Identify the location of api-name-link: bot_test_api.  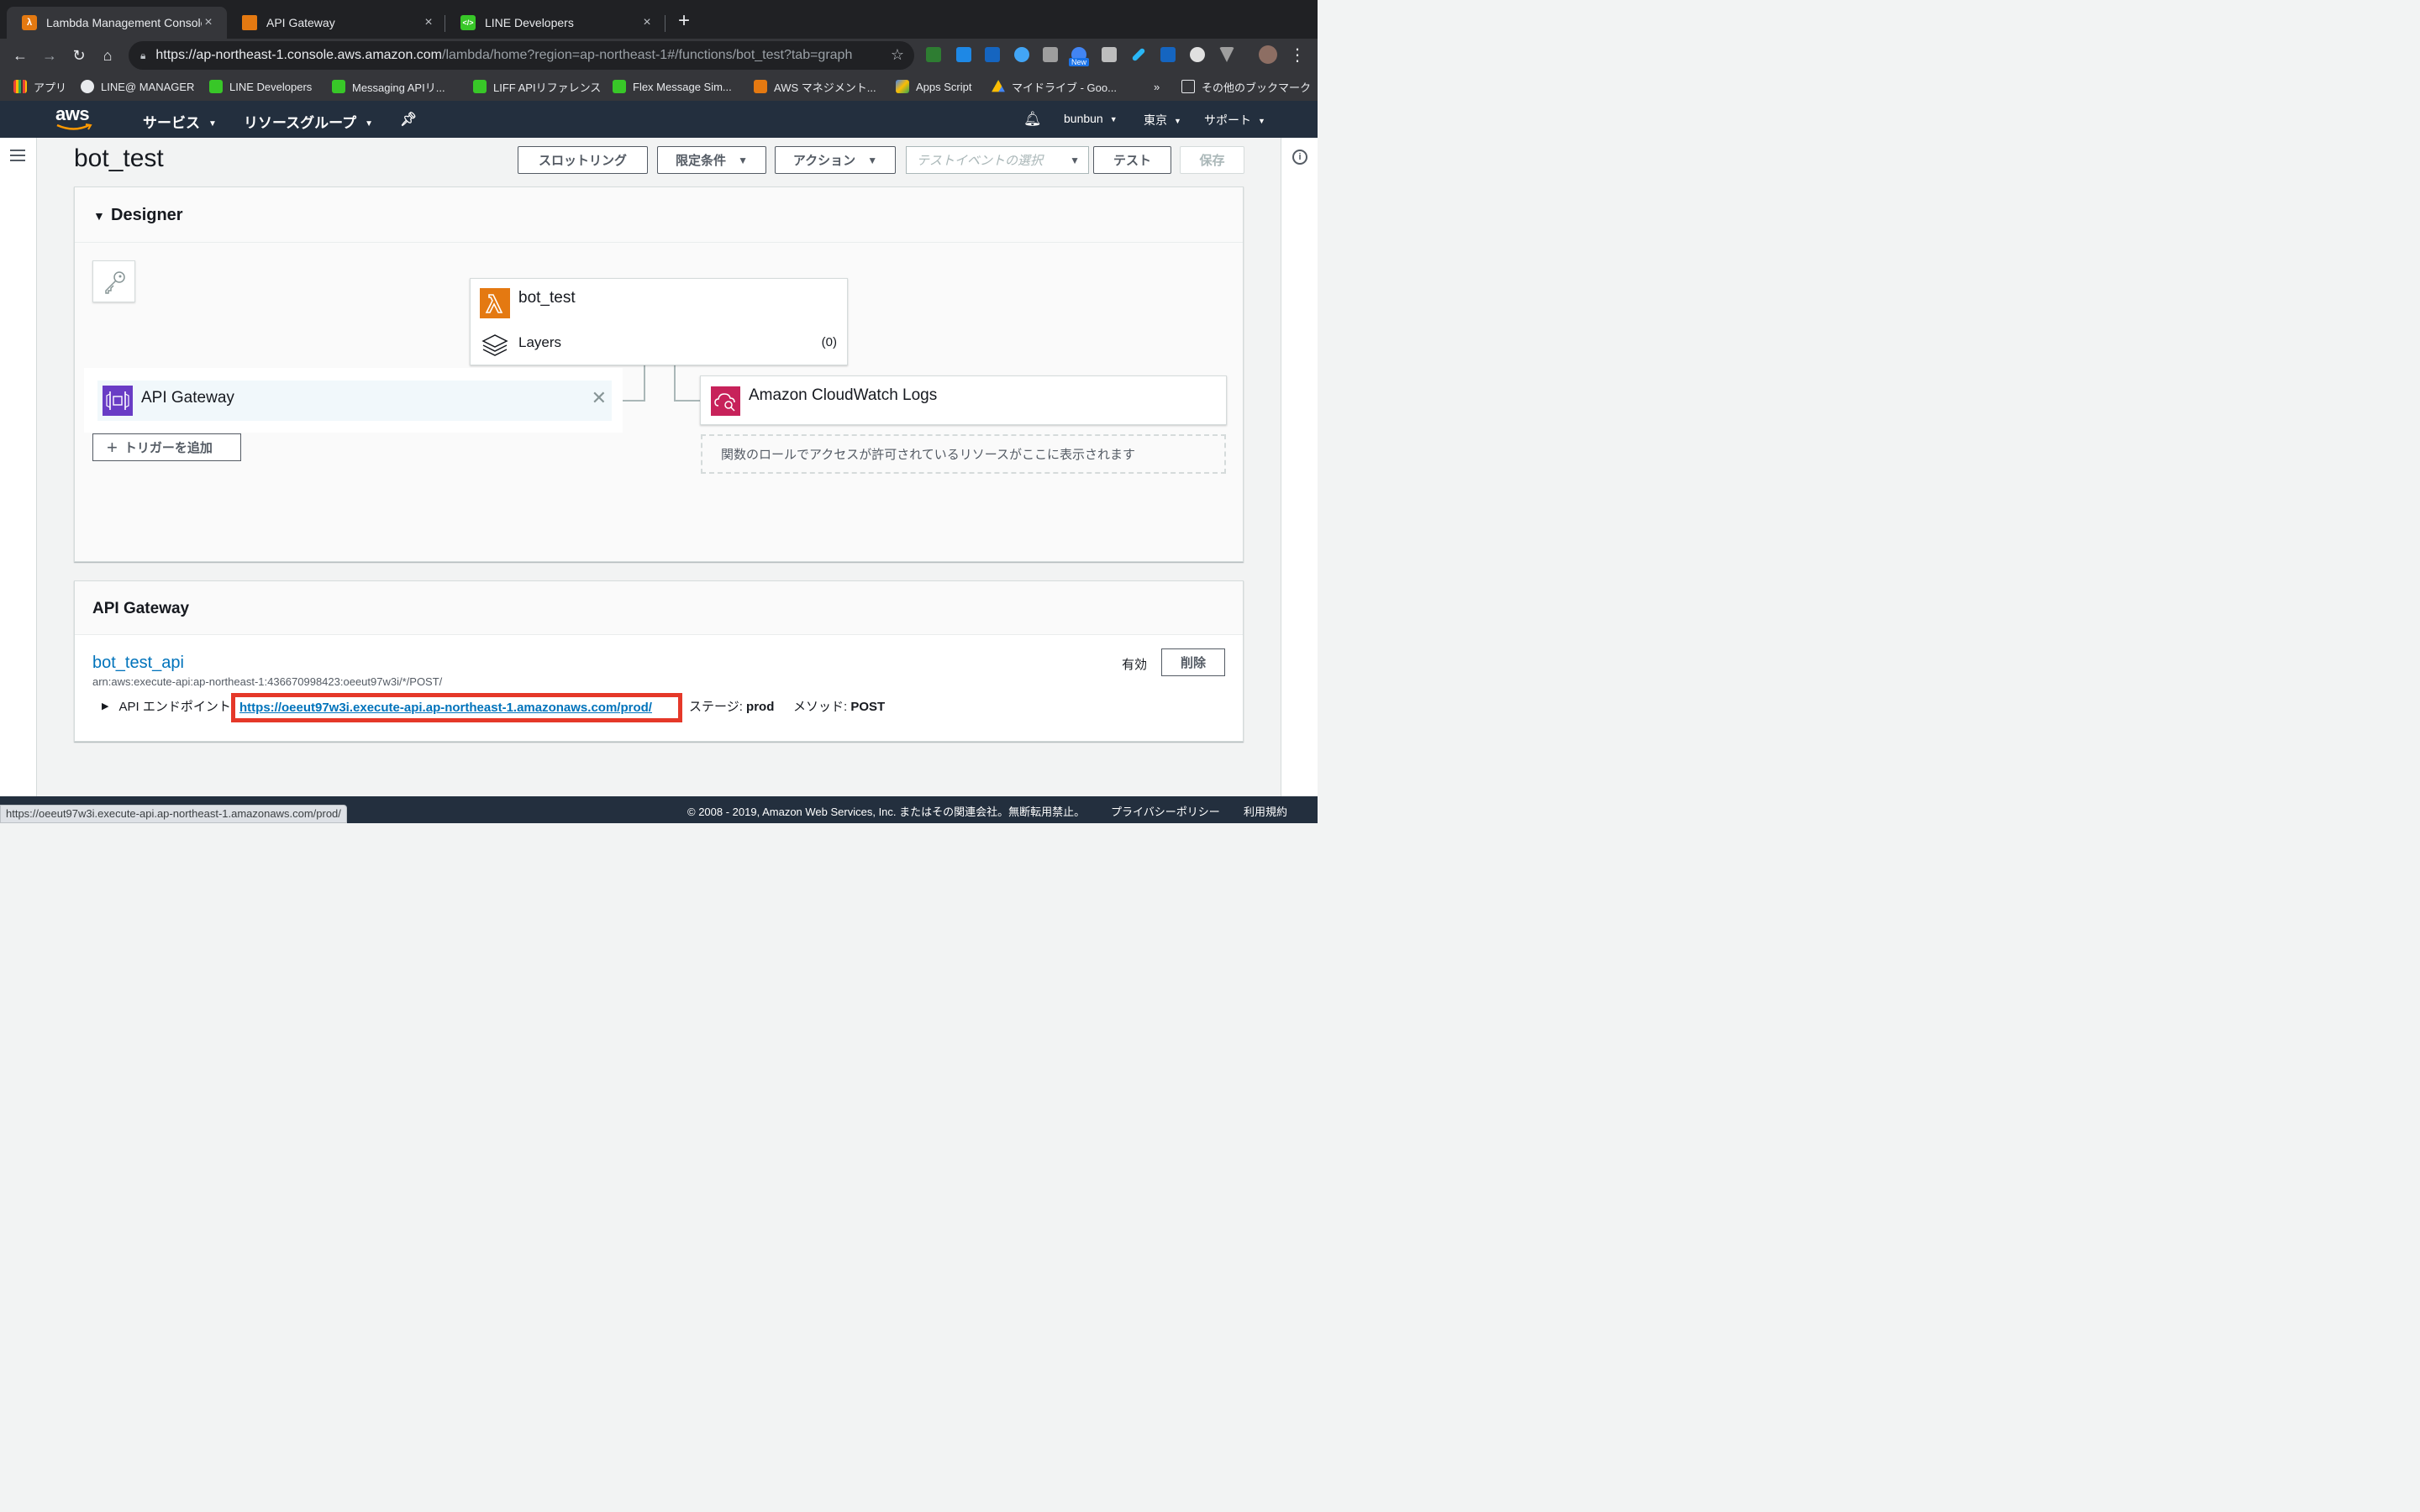
(138, 663).